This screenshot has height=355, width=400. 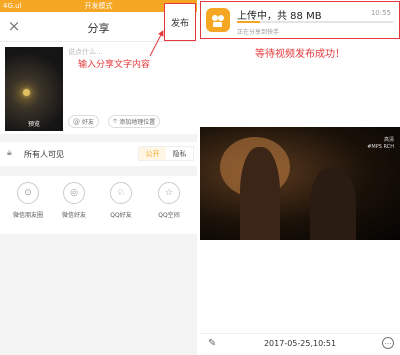 I want to click on upload-title: 上传中，共 88 MB, so click(x=279, y=16).